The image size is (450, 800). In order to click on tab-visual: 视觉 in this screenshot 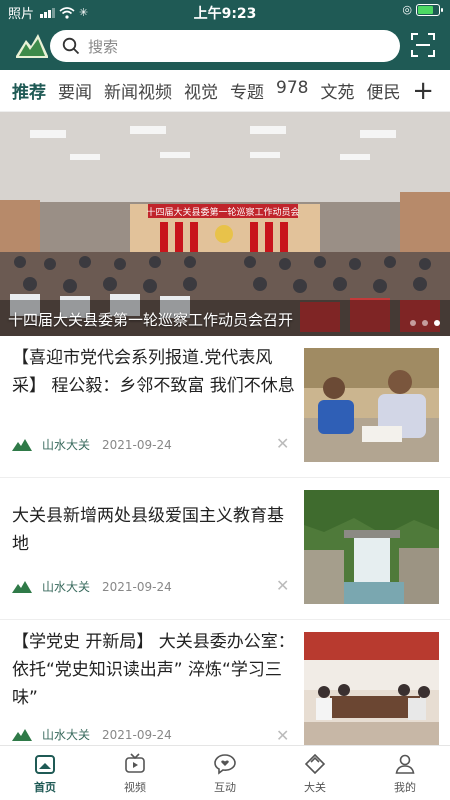, I will do `click(201, 90)`.